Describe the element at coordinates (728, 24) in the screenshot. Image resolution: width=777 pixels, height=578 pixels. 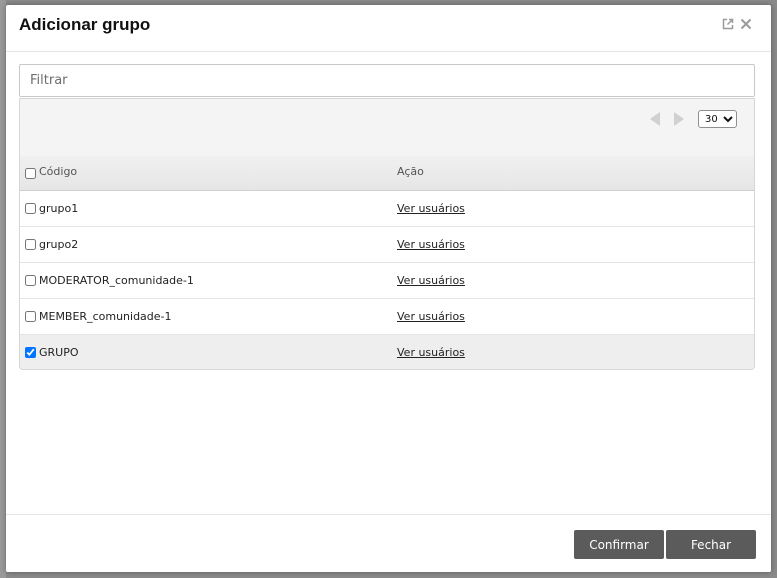
I see `external-link-icon` at that location.